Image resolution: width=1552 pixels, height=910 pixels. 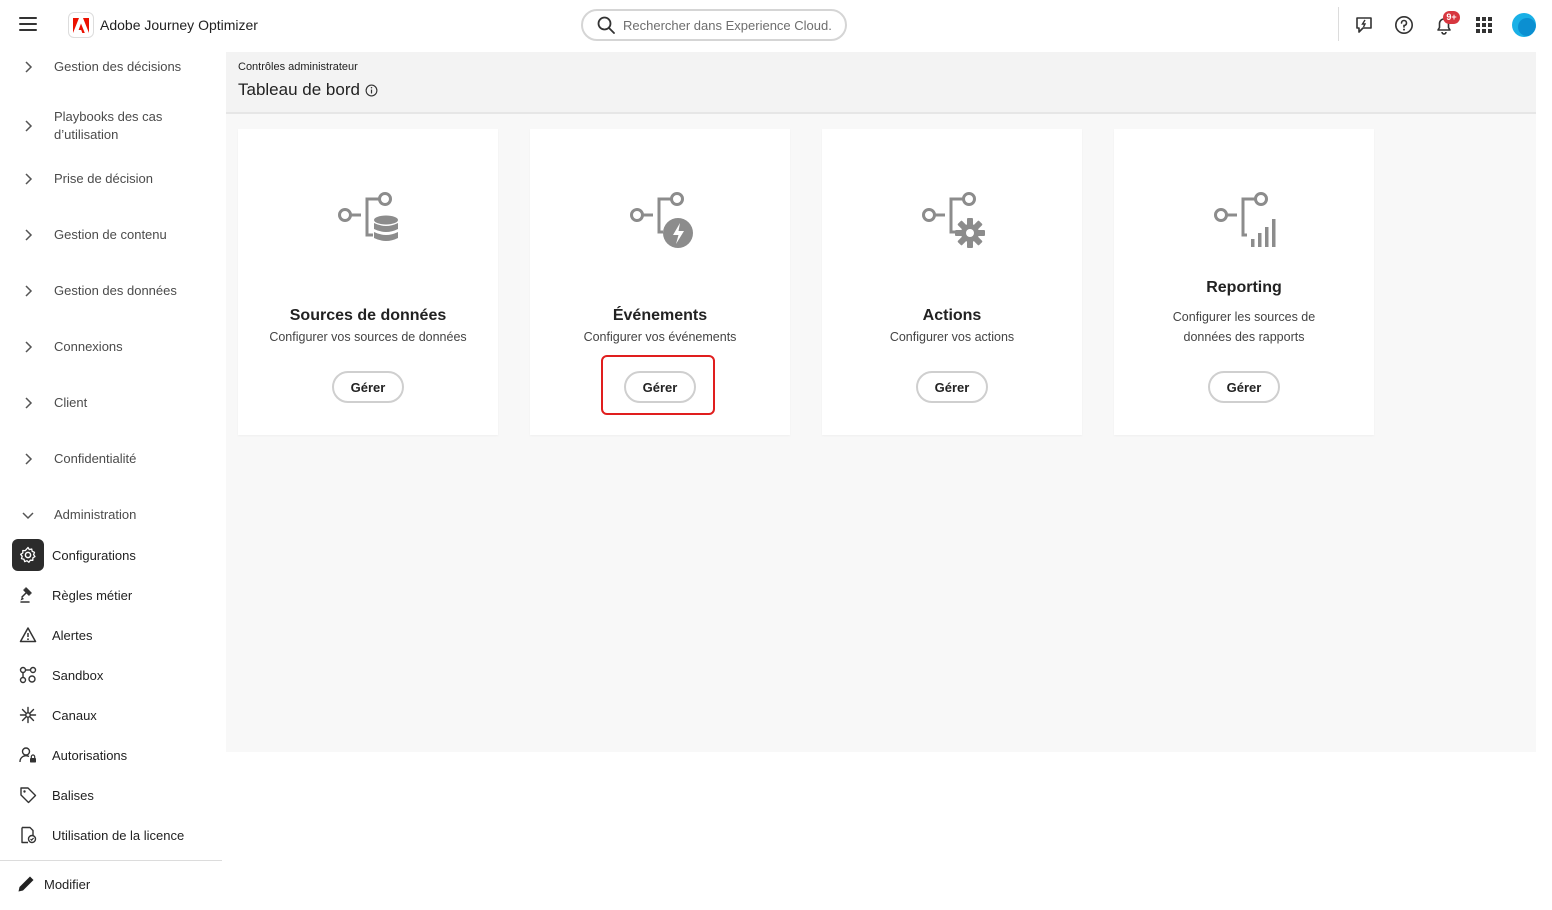 I want to click on sidebar-item-regles-metier: Règles métier, so click(x=112, y=595).